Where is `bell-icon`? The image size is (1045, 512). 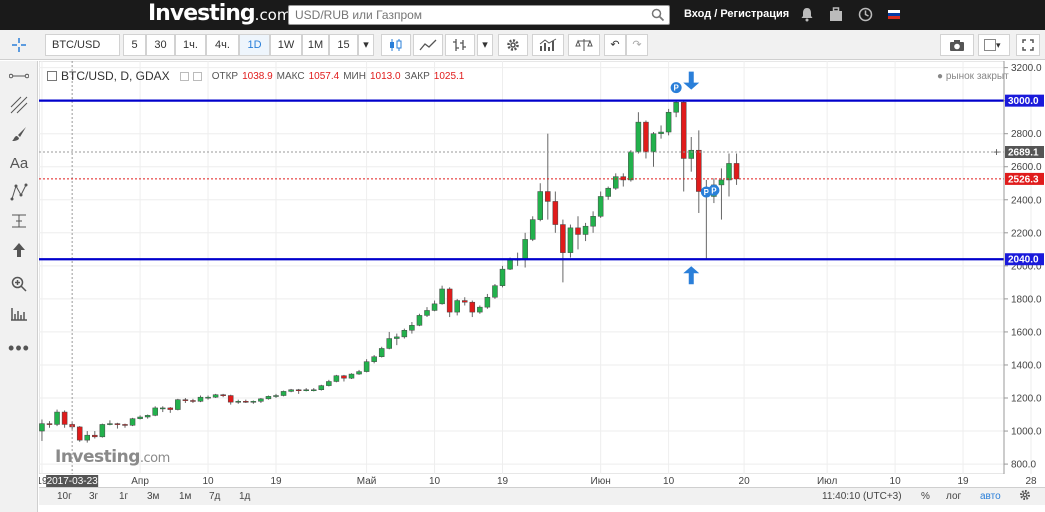 bell-icon is located at coordinates (807, 16).